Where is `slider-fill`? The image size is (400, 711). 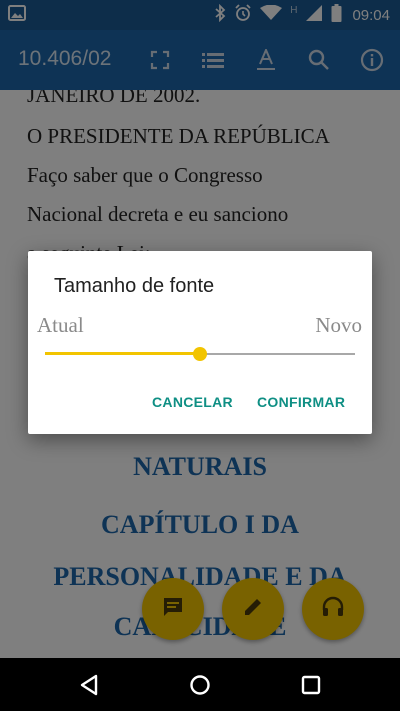
slider-fill is located at coordinates (122, 353).